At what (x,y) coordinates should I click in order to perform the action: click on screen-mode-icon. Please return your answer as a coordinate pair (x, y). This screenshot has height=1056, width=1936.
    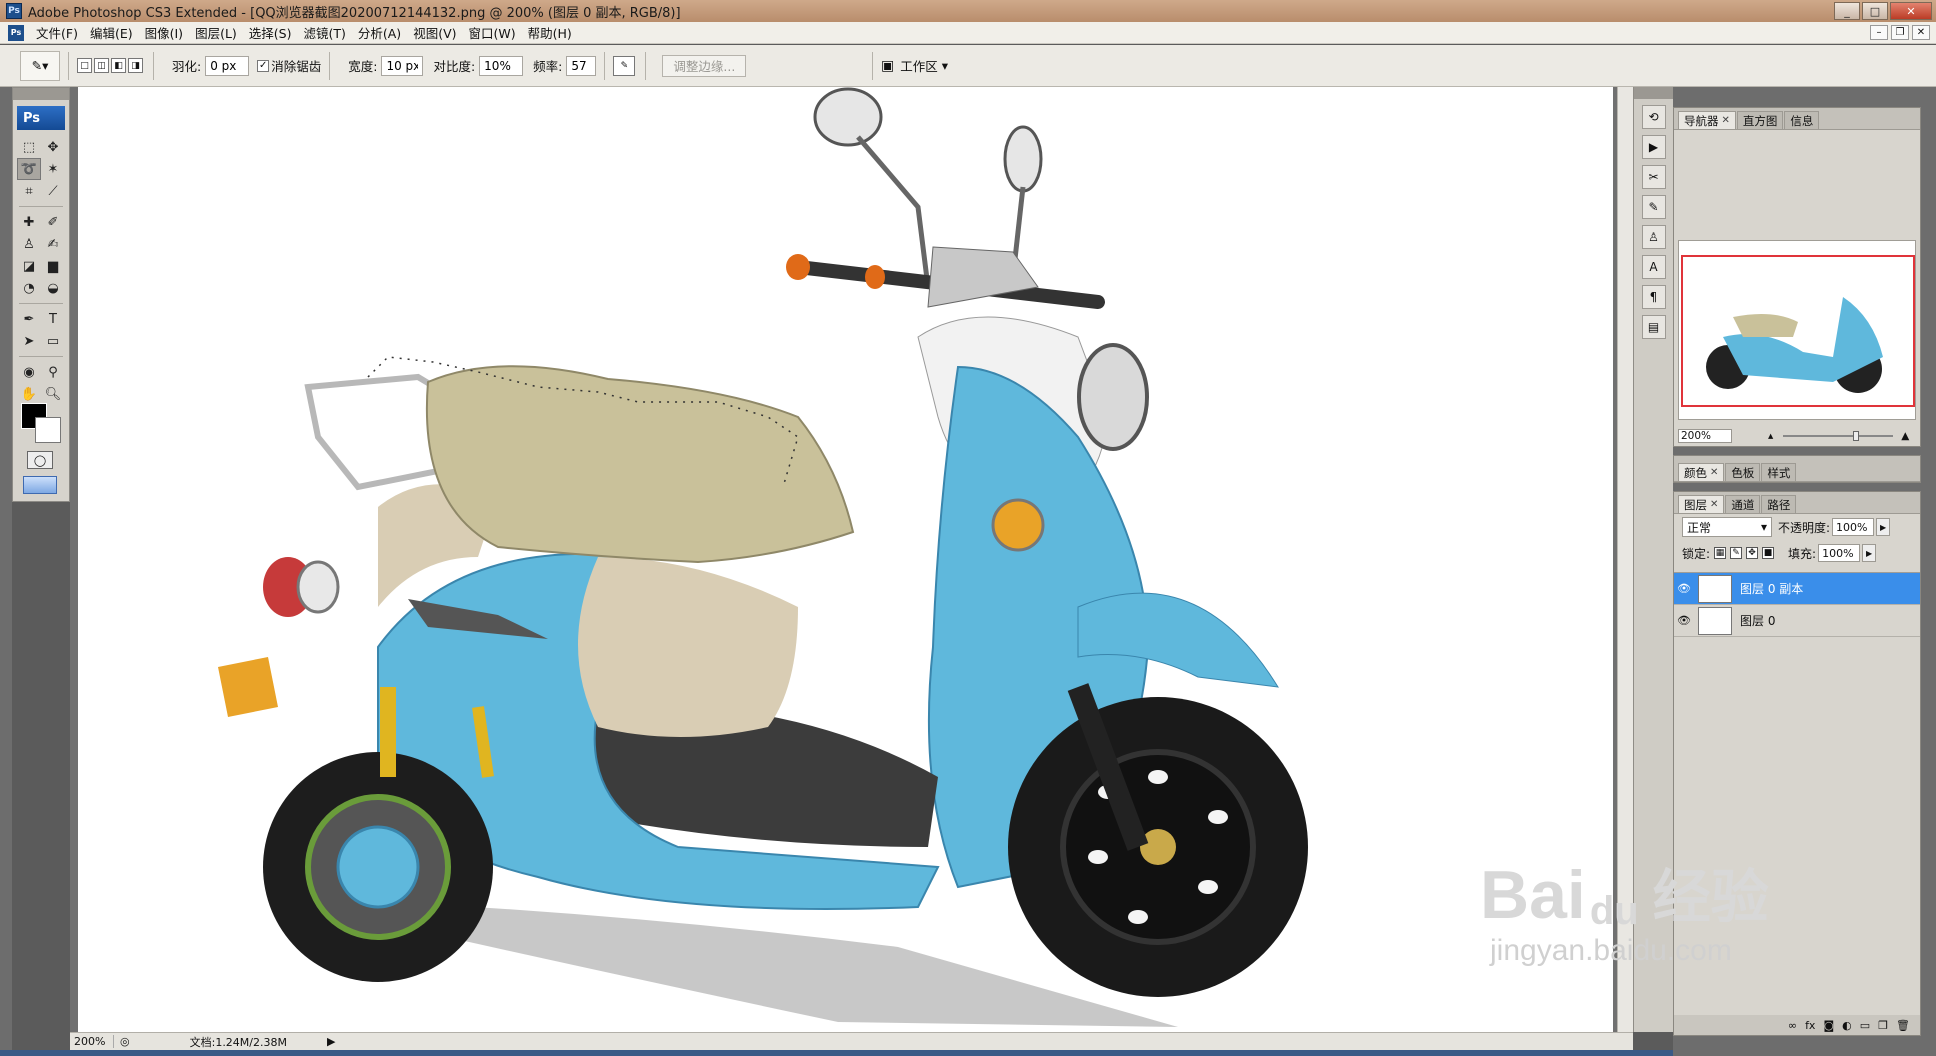
    Looking at the image, I should click on (40, 485).